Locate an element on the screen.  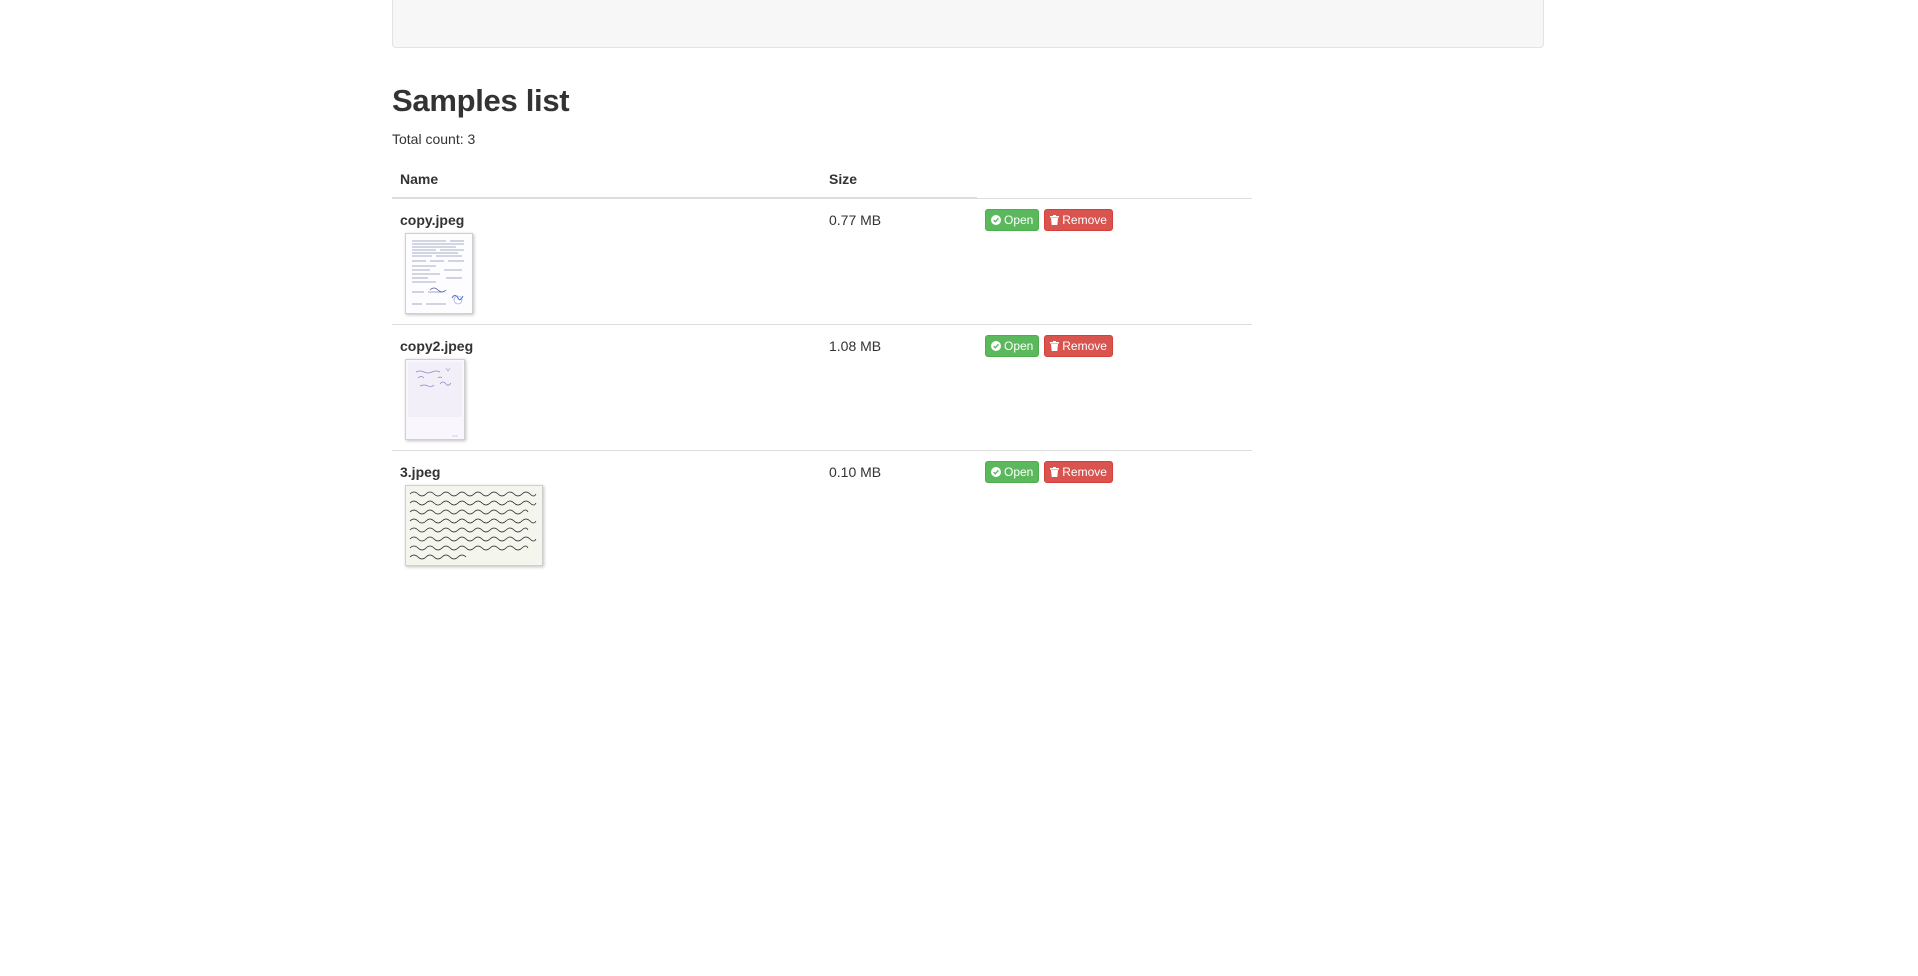
table-row: 3.jpeg 0.10 MB Open Remove is located at coordinates (822, 513).